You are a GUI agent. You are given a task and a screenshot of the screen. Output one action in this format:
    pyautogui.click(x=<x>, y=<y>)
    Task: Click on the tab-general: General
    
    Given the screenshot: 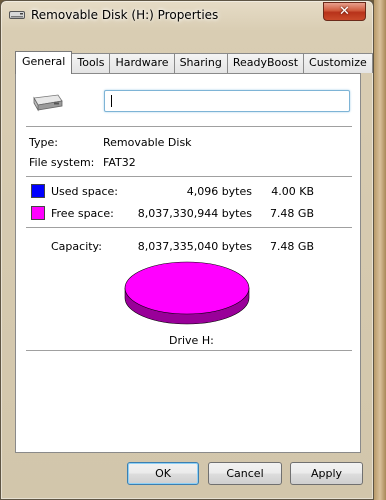 What is the action you would take?
    pyautogui.click(x=44, y=62)
    